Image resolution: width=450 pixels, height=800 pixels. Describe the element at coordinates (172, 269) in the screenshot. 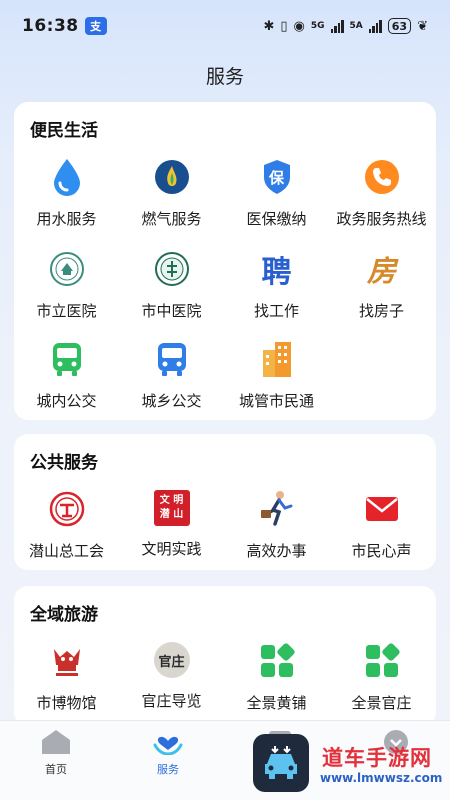

I see `tcm-hospital-emblem-icon` at that location.